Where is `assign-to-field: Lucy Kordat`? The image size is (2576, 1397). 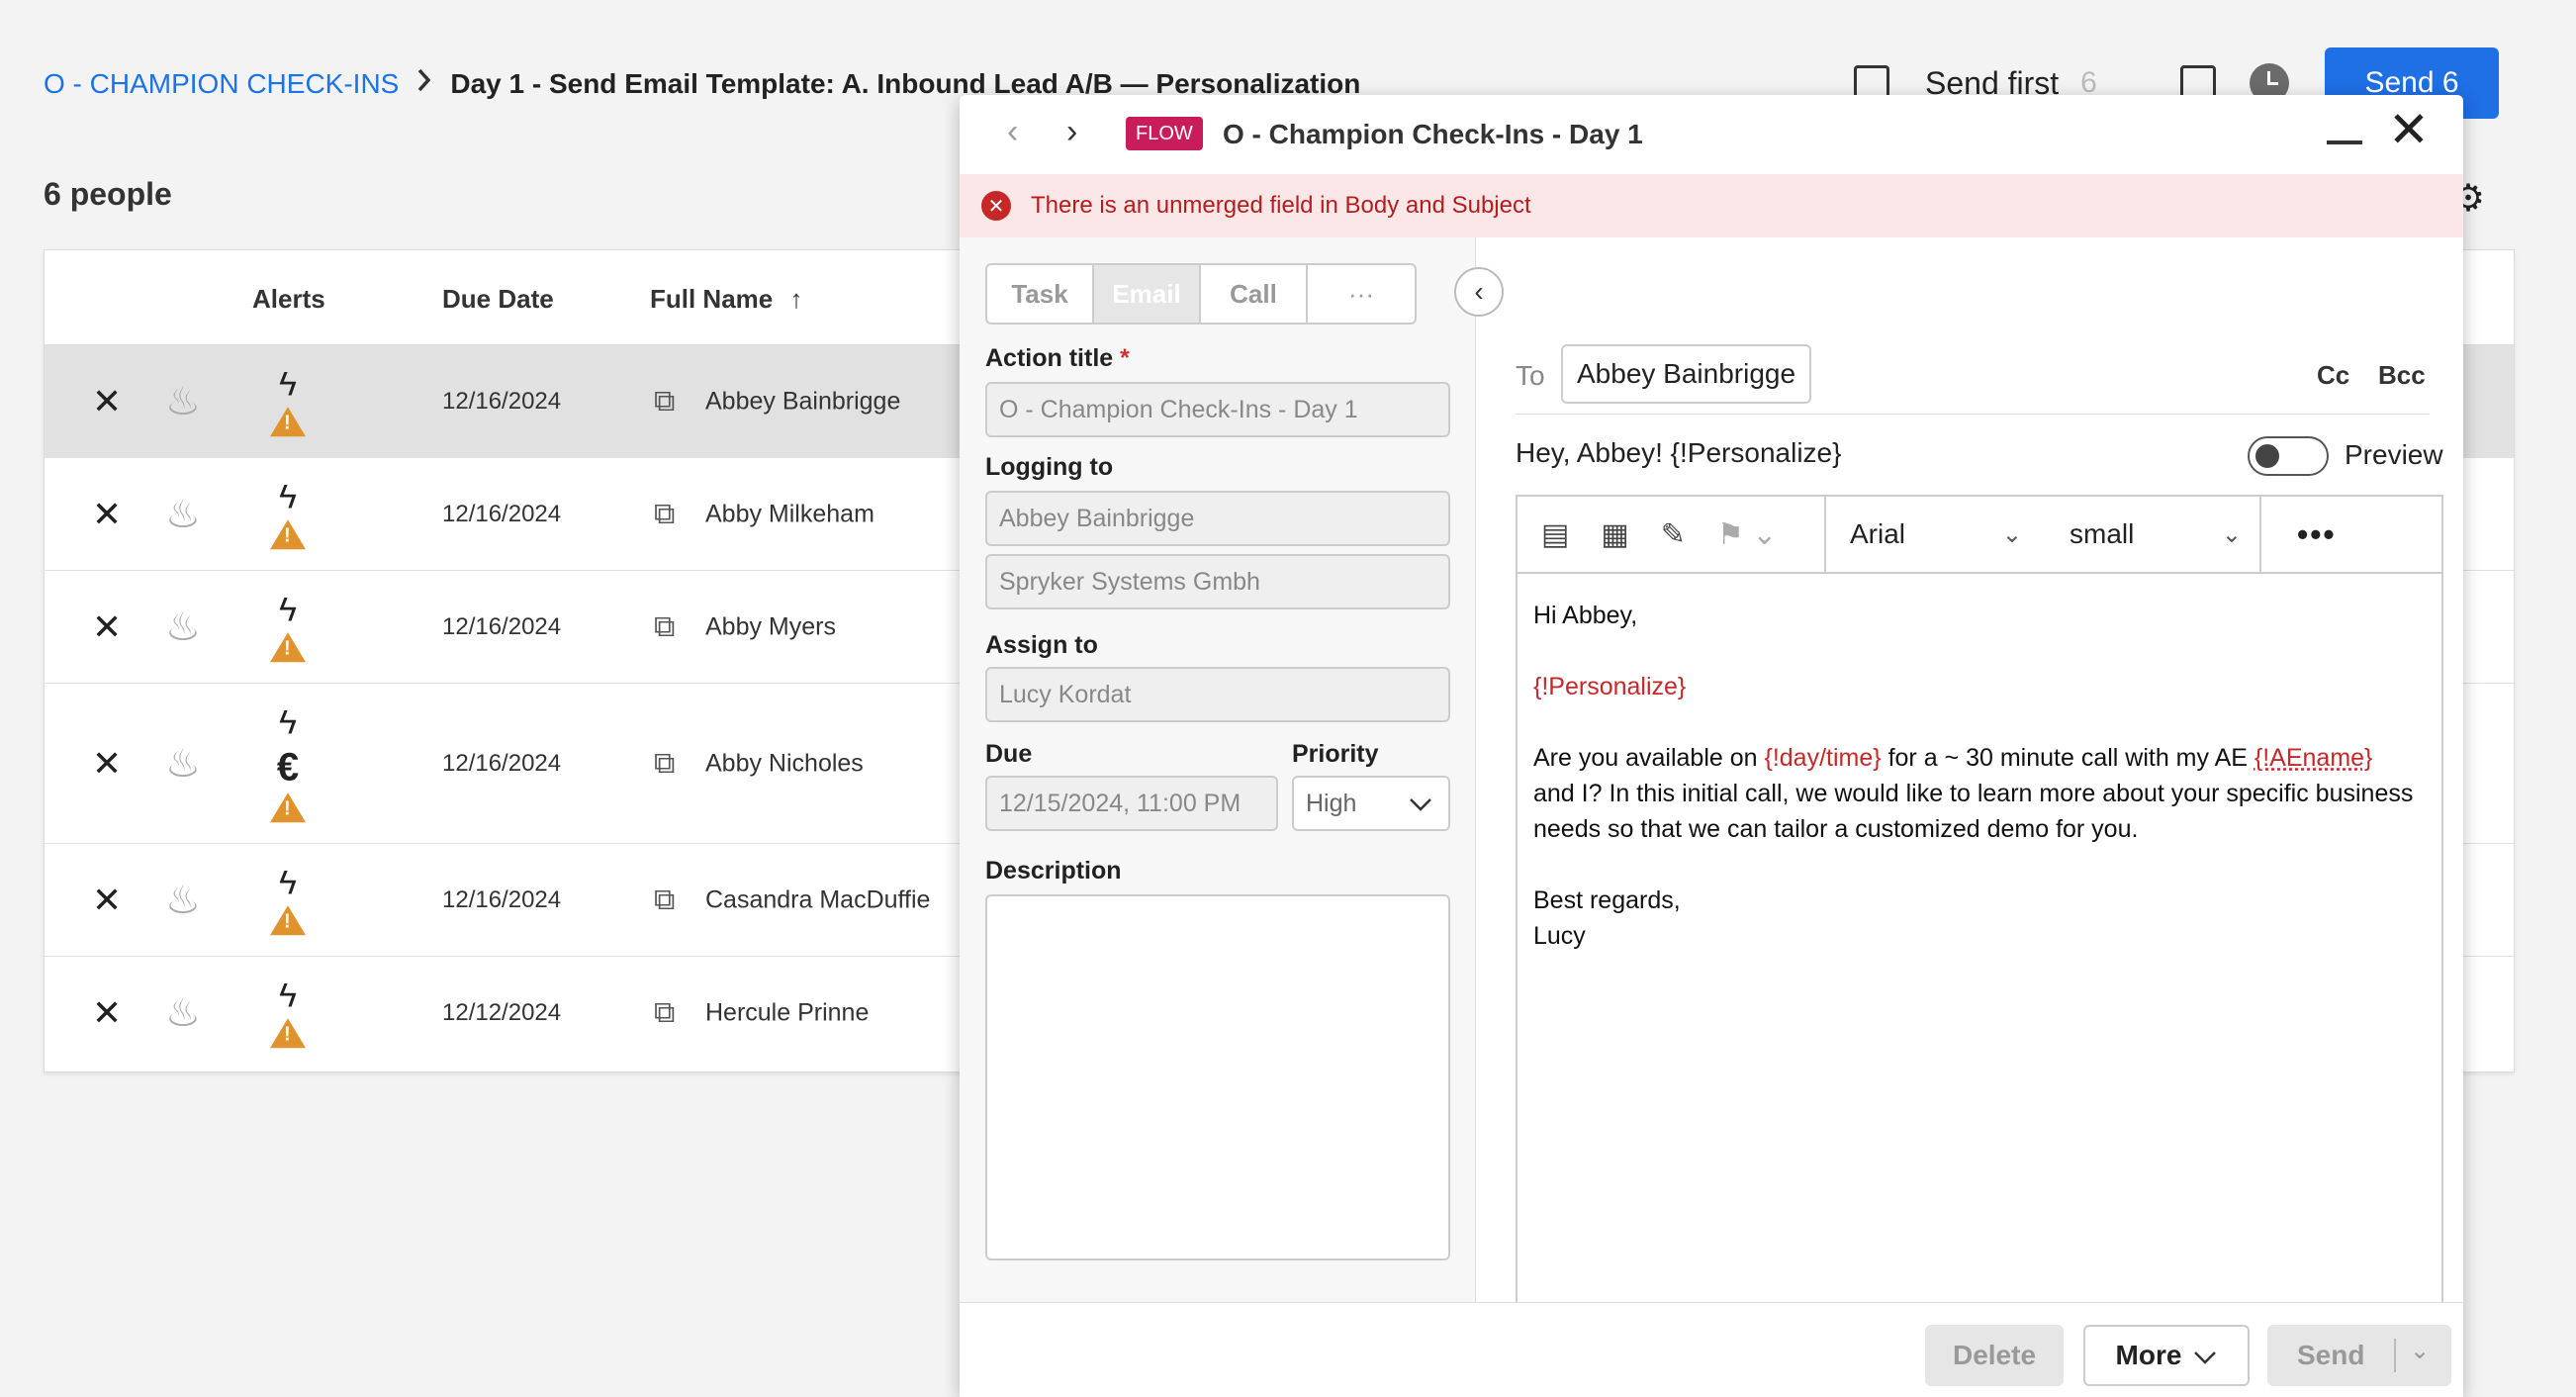
assign-to-field: Lucy Kordat is located at coordinates (1217, 694).